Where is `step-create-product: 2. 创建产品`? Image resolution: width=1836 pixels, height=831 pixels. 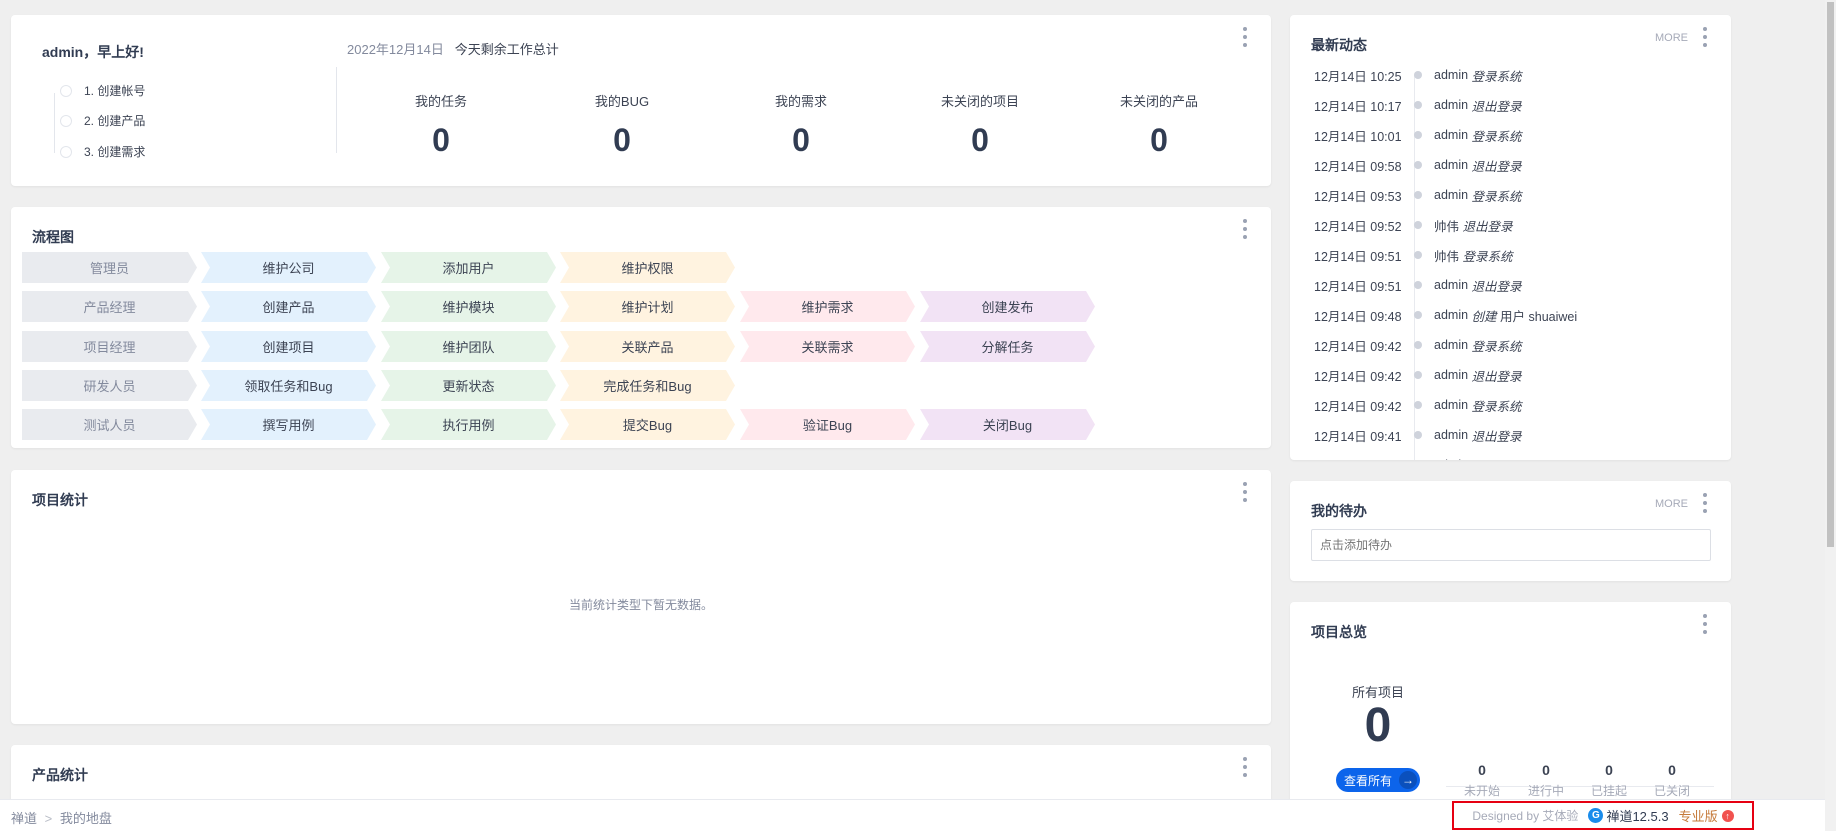 step-create-product: 2. 创建产品 is located at coordinates (102, 120).